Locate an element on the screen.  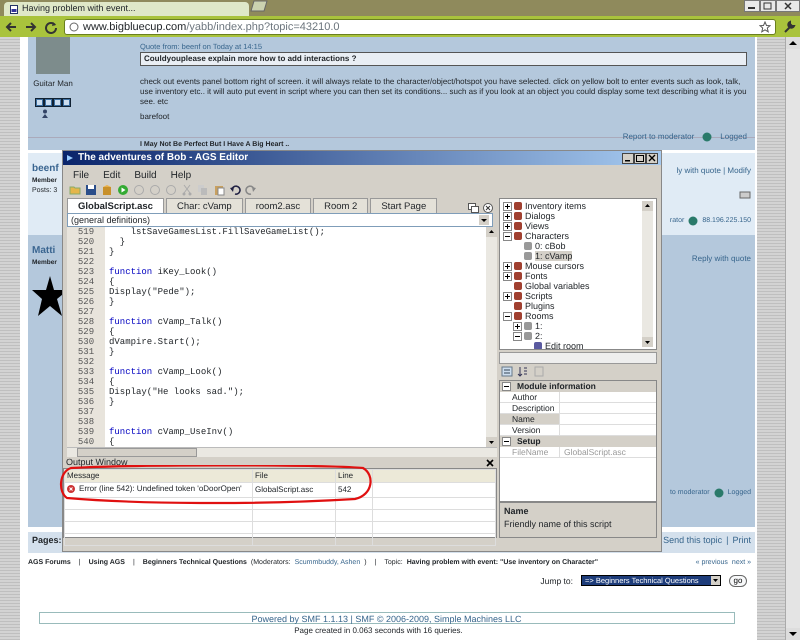
person-icon is located at coordinates (45, 113).